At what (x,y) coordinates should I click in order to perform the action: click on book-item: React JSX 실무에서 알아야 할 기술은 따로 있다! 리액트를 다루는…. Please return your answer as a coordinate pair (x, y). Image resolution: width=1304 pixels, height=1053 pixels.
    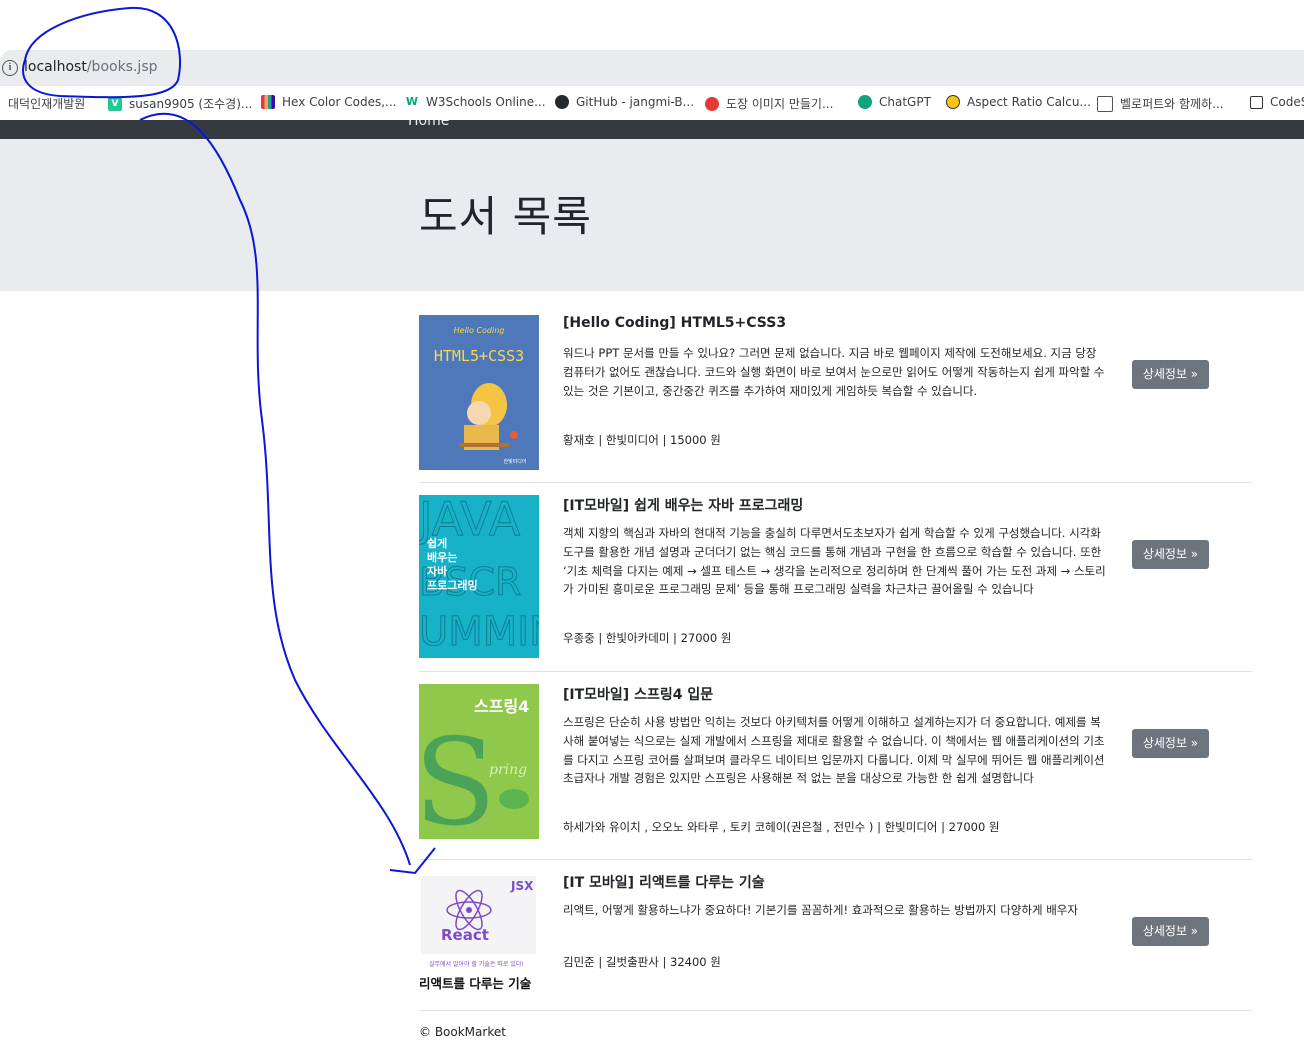
    Looking at the image, I should click on (835, 937).